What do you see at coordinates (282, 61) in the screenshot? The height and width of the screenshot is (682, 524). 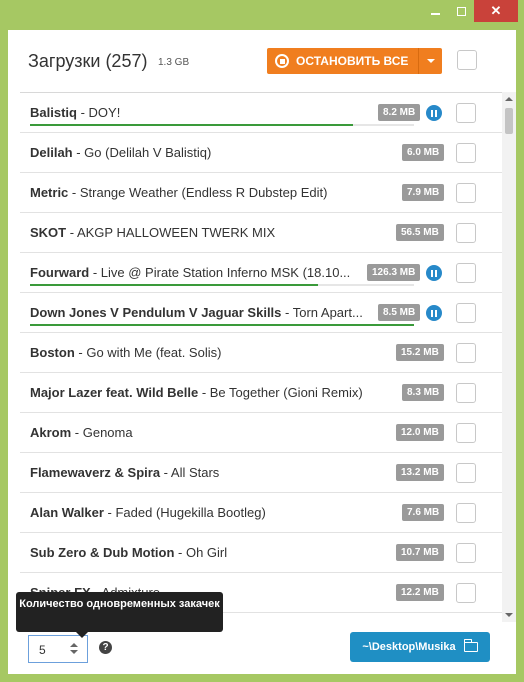 I see `stop-icon` at bounding box center [282, 61].